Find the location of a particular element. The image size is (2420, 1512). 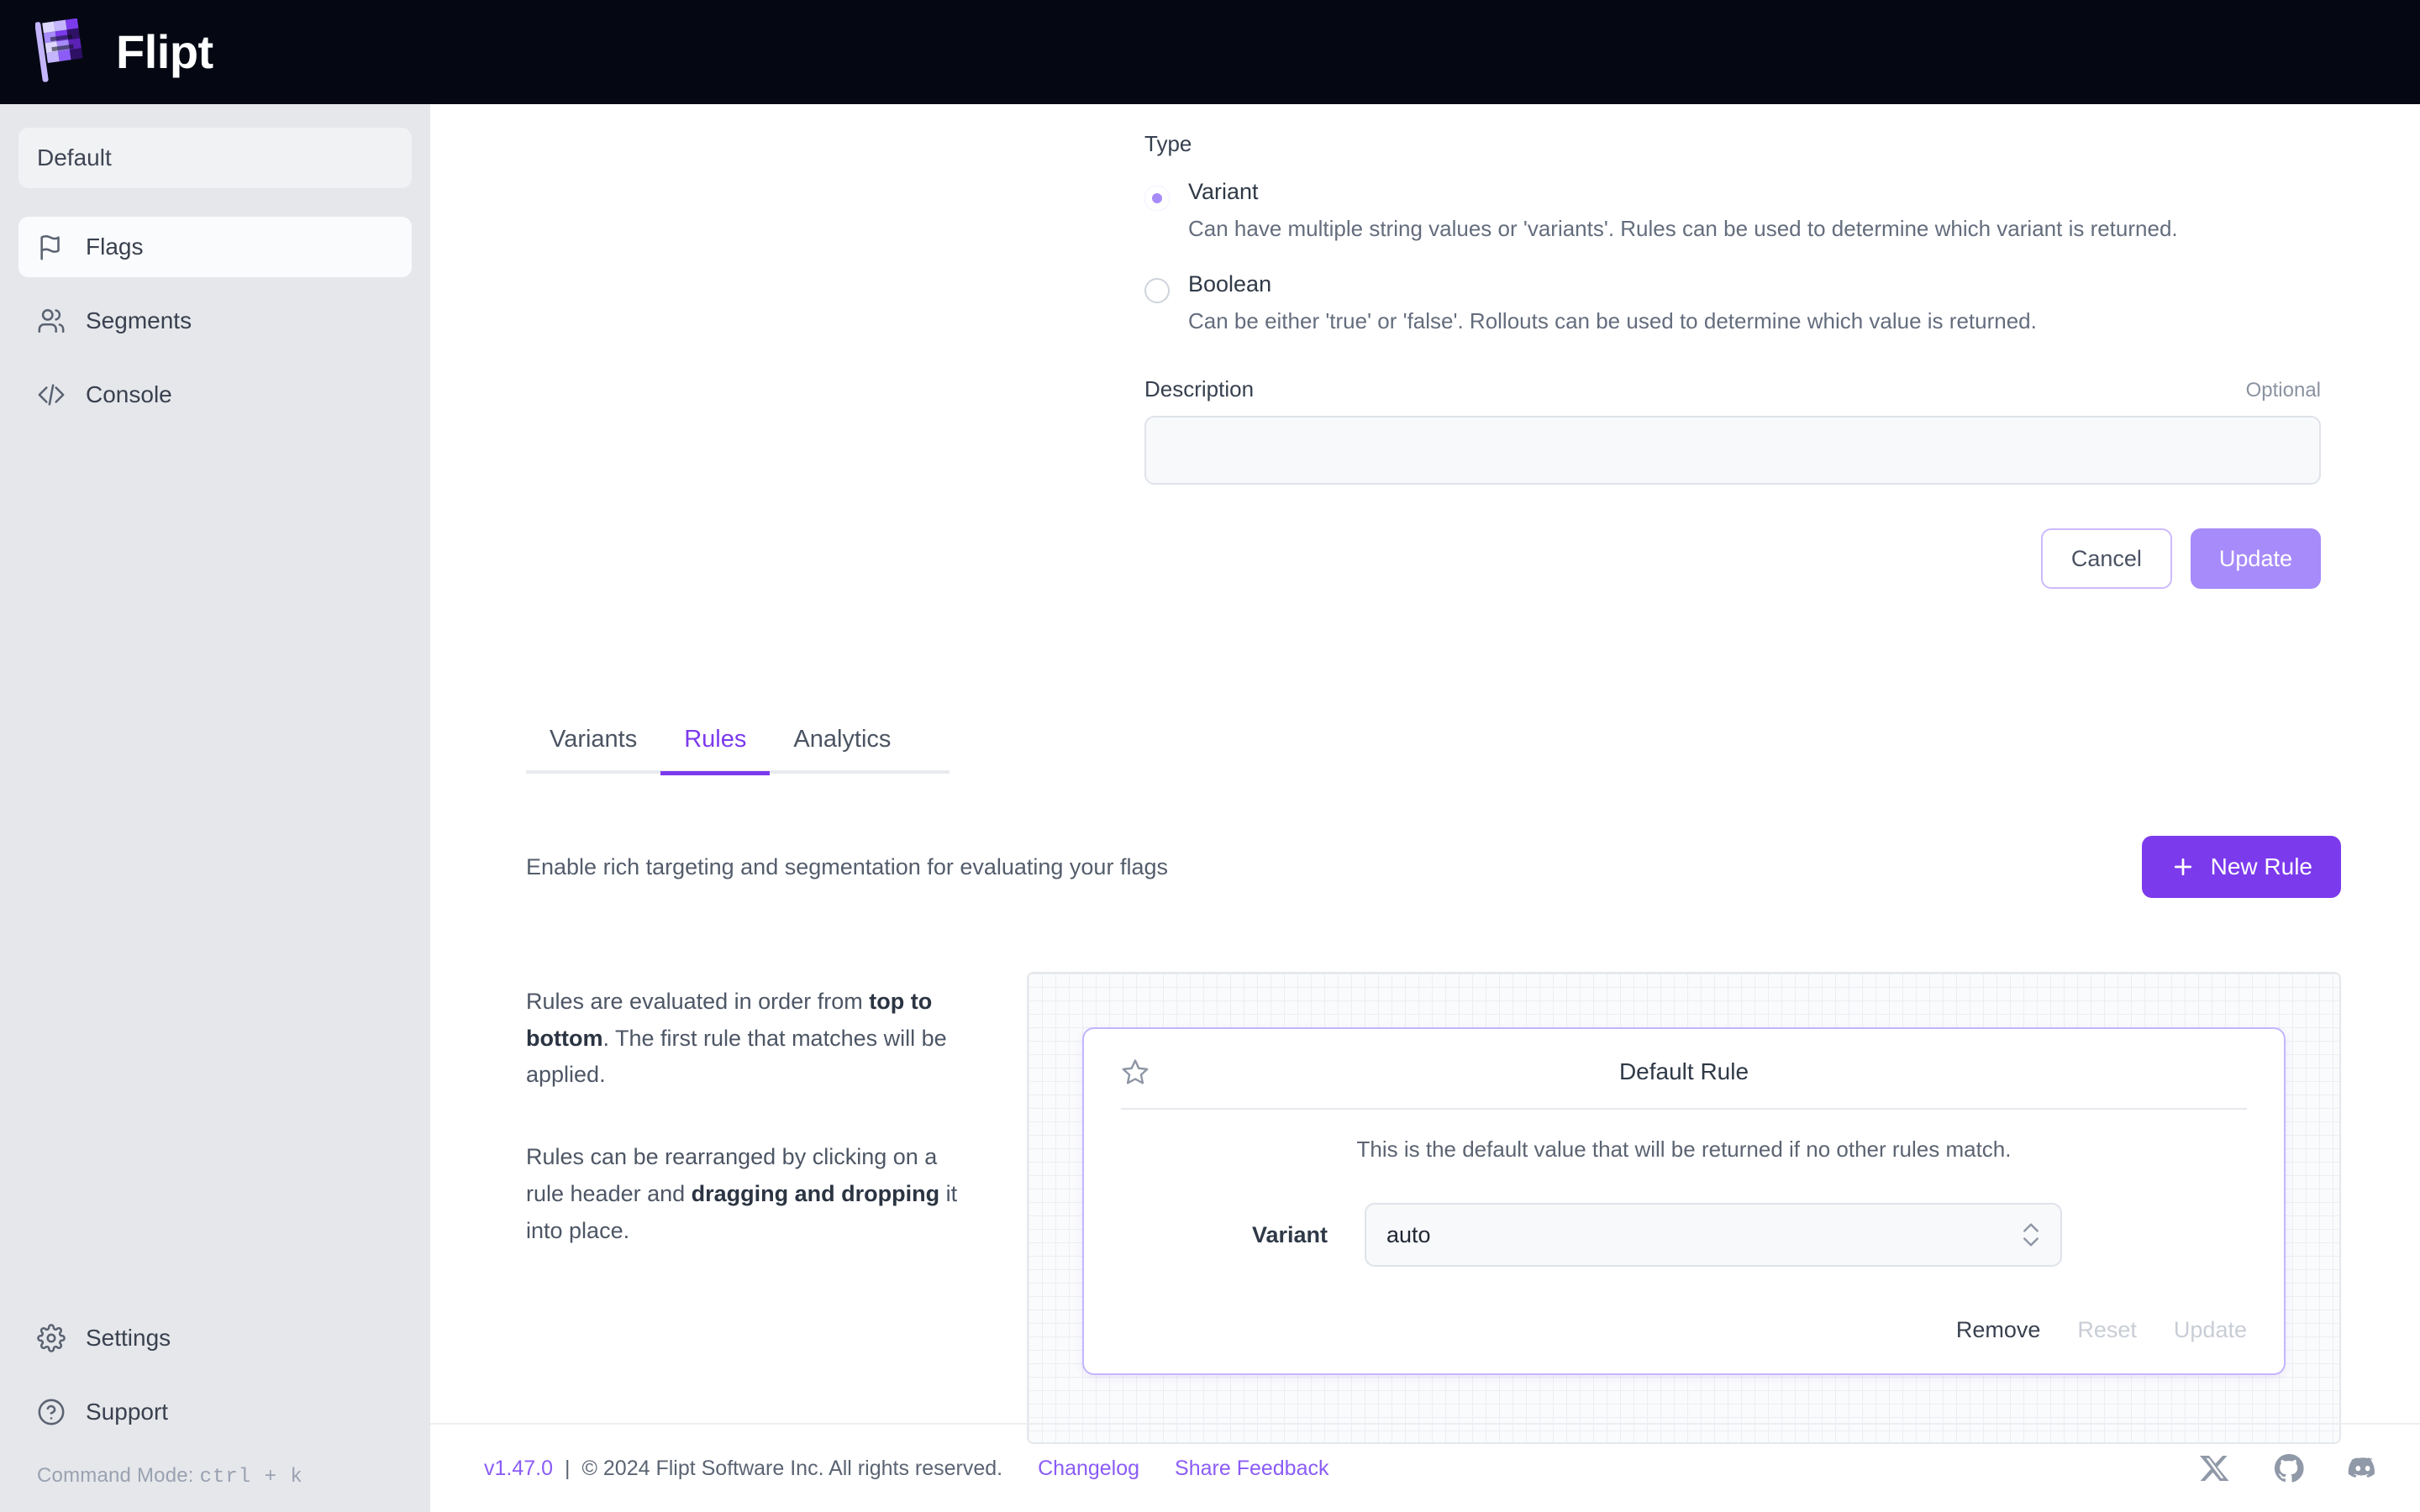

sidebar-item-support: Support is located at coordinates (215, 1412).